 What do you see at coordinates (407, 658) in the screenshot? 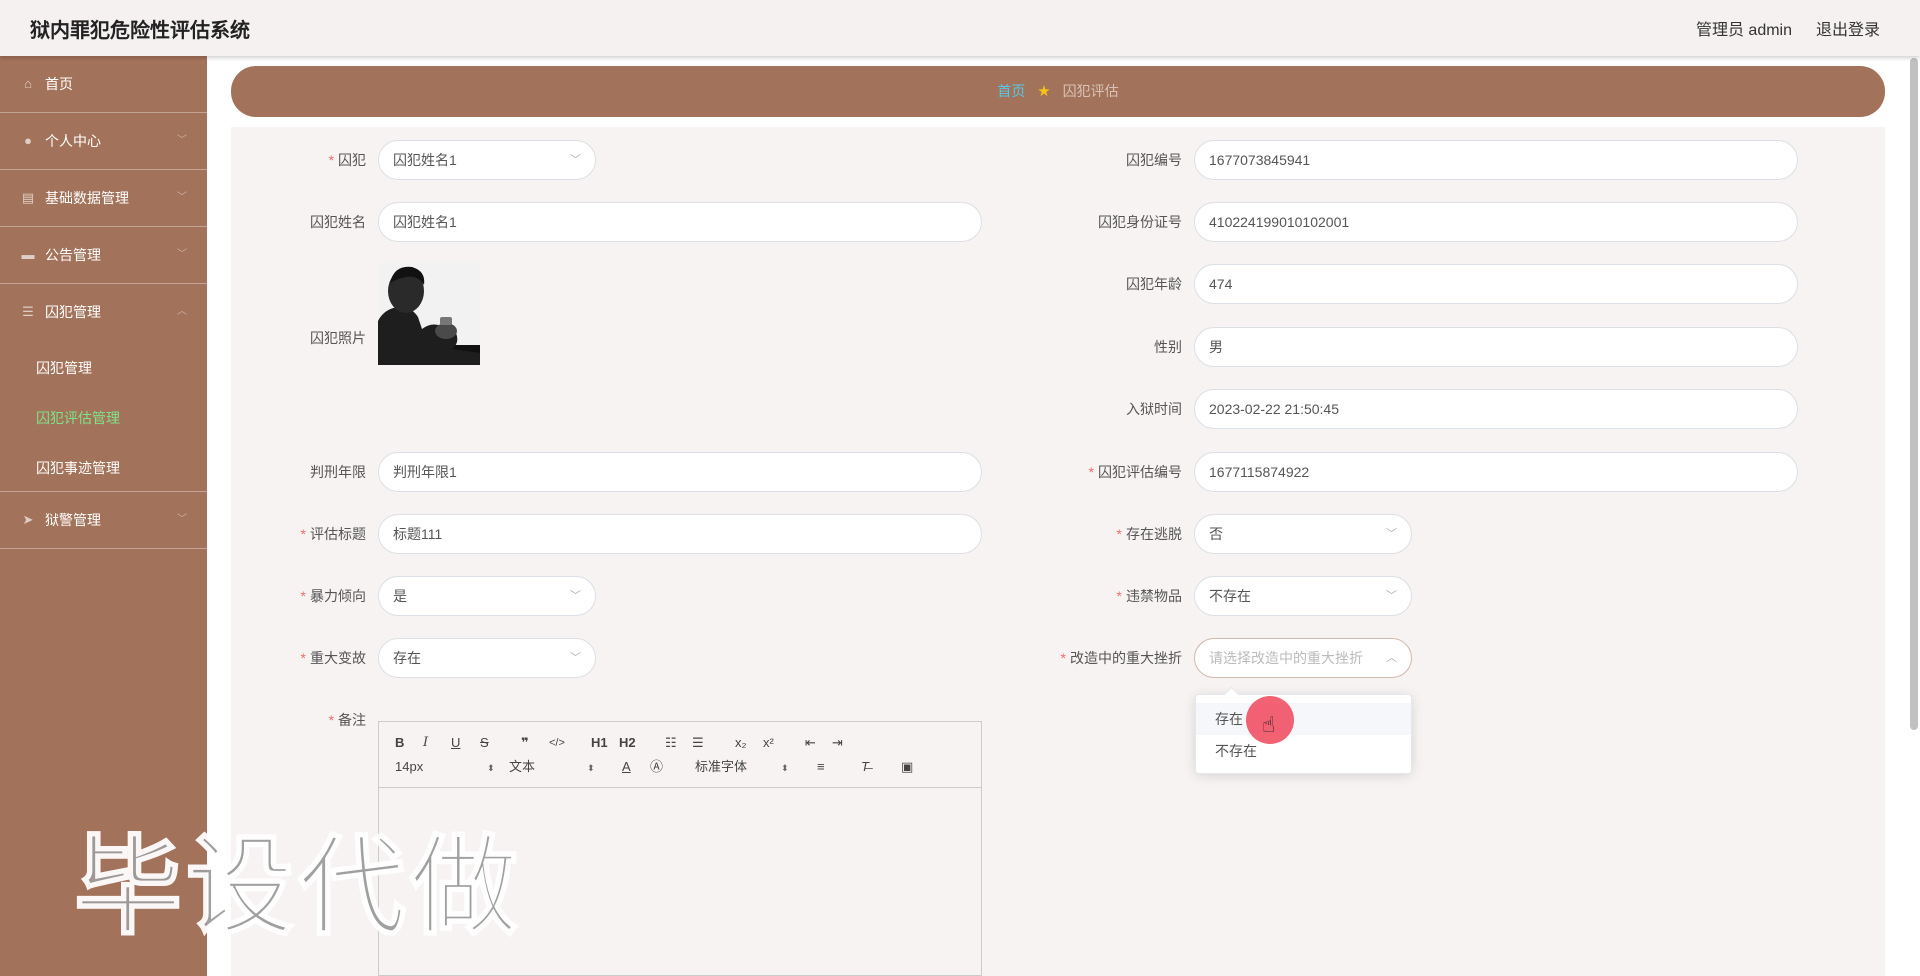
I see `major-change-select-value: 存在` at bounding box center [407, 658].